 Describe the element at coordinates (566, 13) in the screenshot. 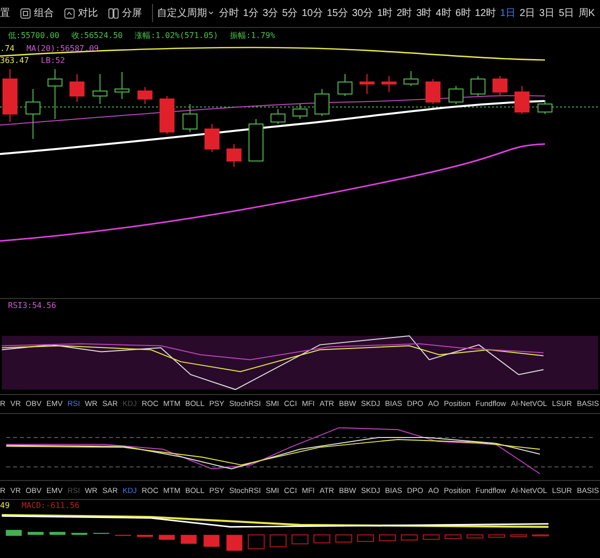

I see `period-tab: 5日` at that location.